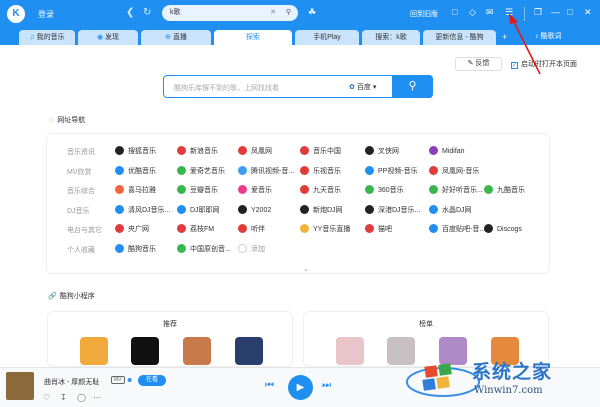 This screenshot has width=600, height=407. I want to click on web-search-button: ⚲, so click(412, 86).